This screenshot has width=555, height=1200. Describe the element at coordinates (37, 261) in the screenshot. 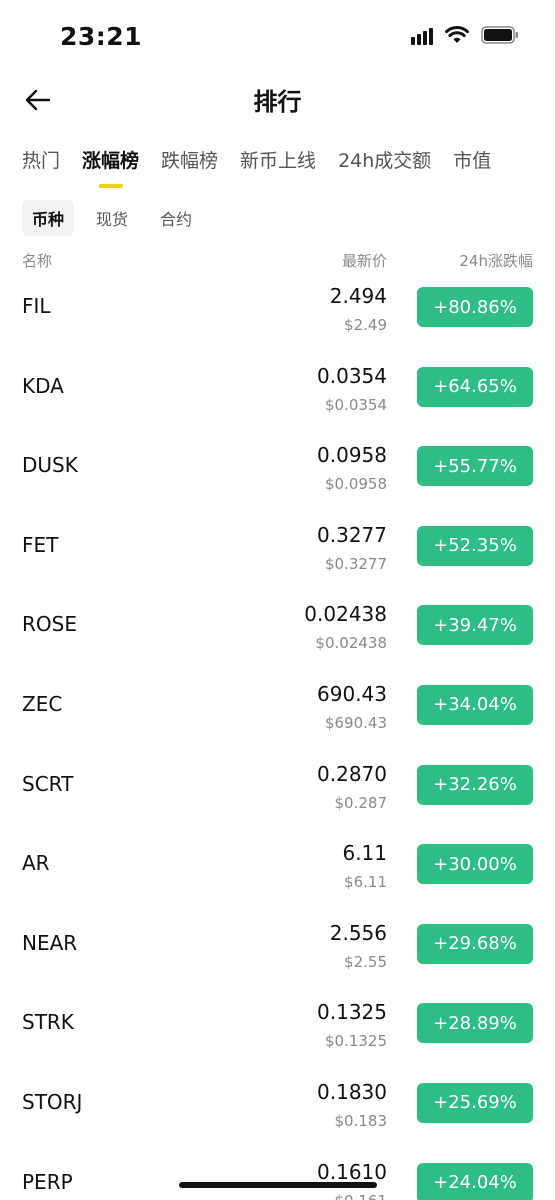

I see `column-name-header: 名称` at that location.